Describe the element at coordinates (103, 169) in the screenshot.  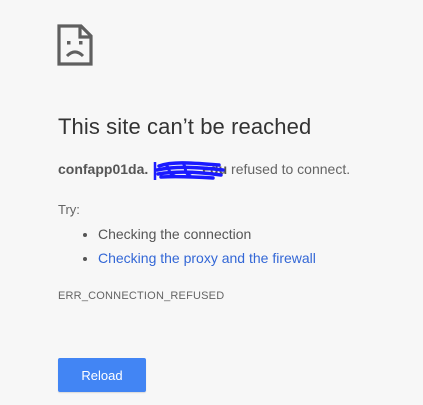
I see `host-name-prefix: confapp01da.` at that location.